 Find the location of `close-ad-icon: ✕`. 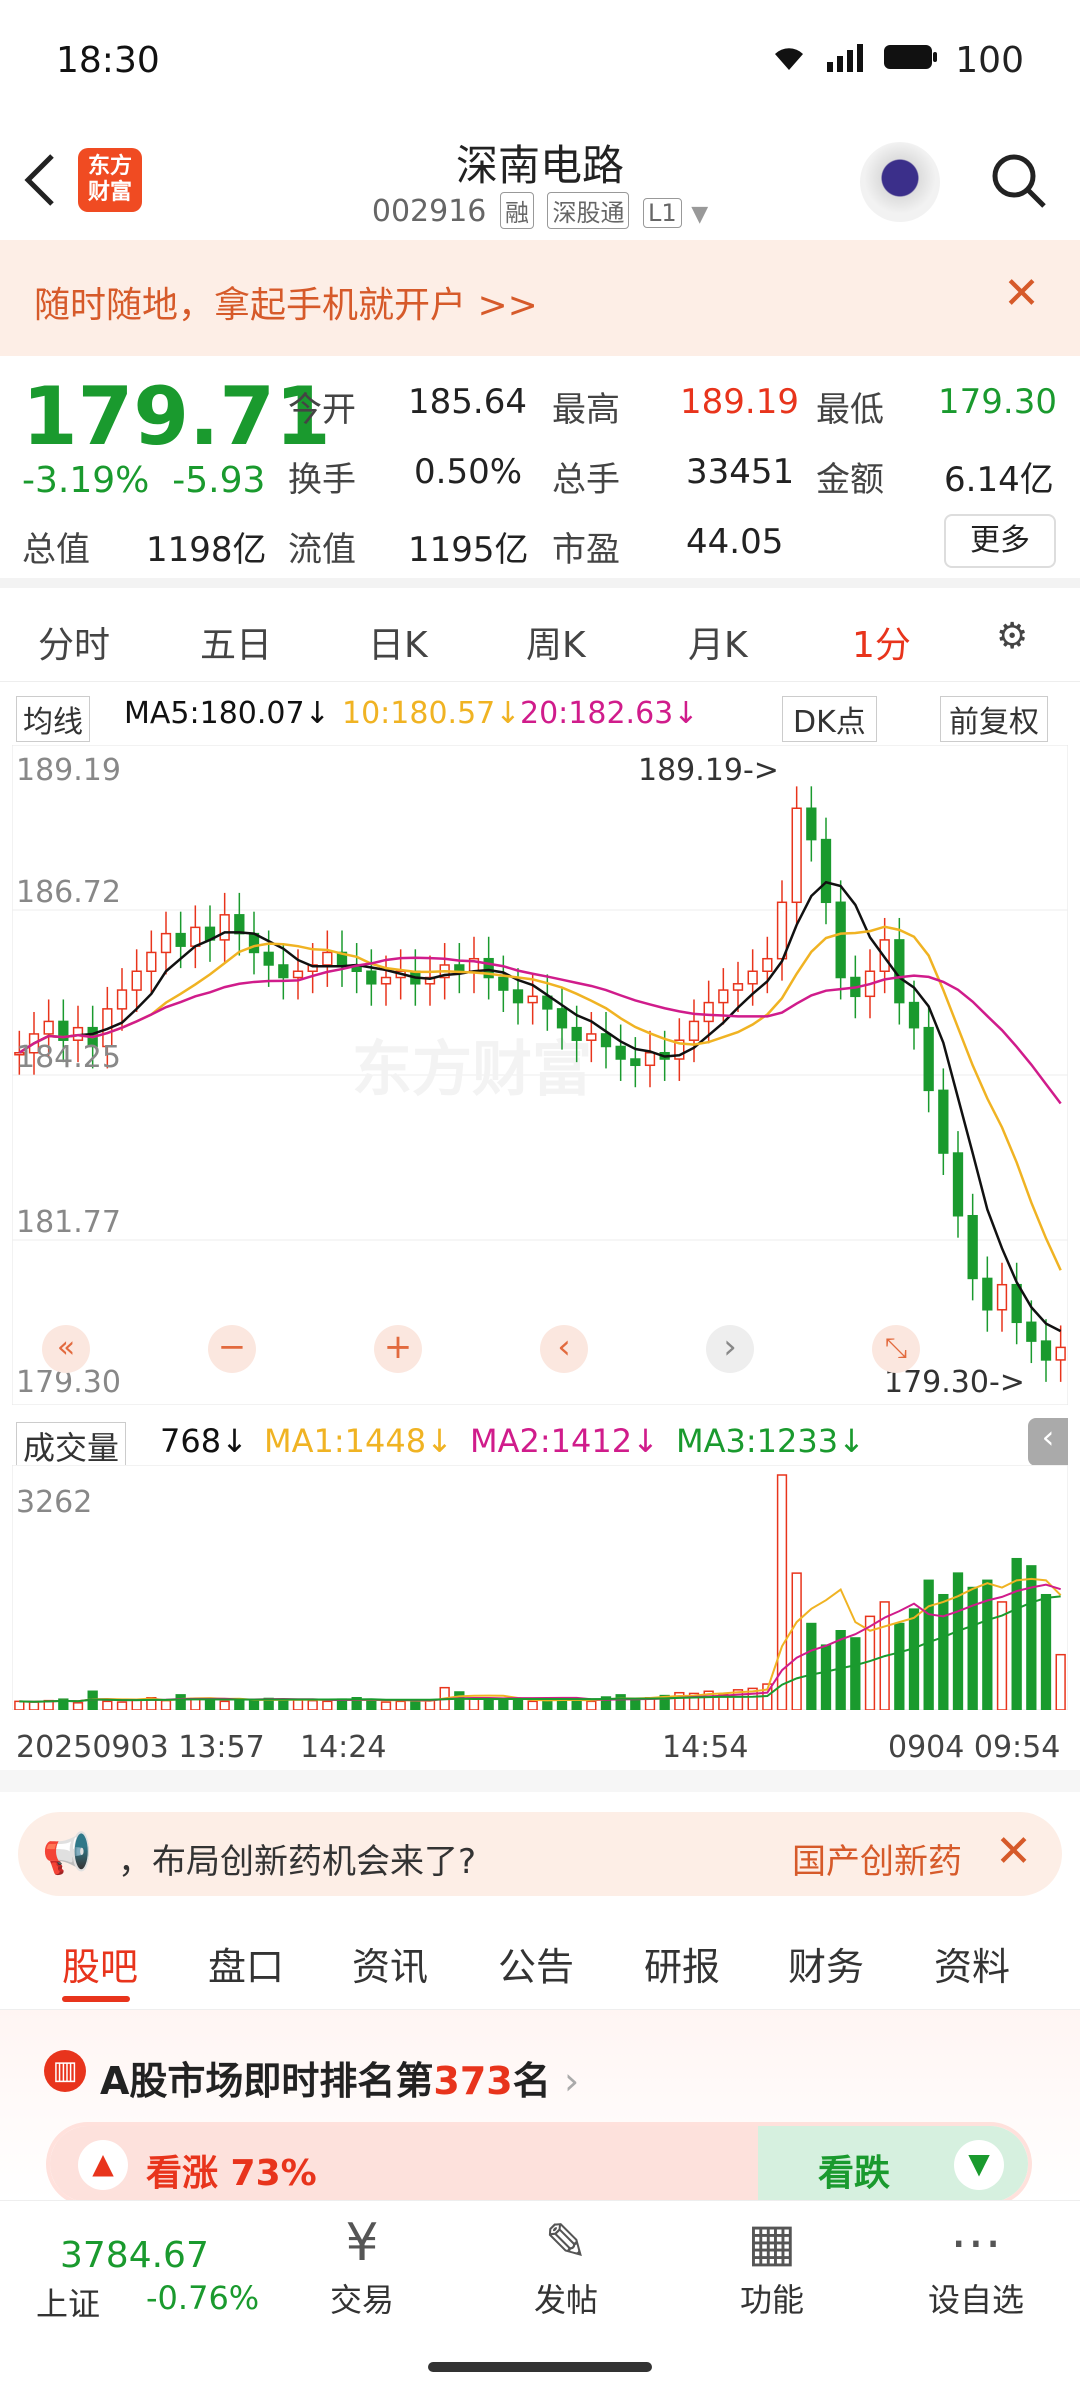

close-ad-icon: ✕ is located at coordinates (1013, 1851).